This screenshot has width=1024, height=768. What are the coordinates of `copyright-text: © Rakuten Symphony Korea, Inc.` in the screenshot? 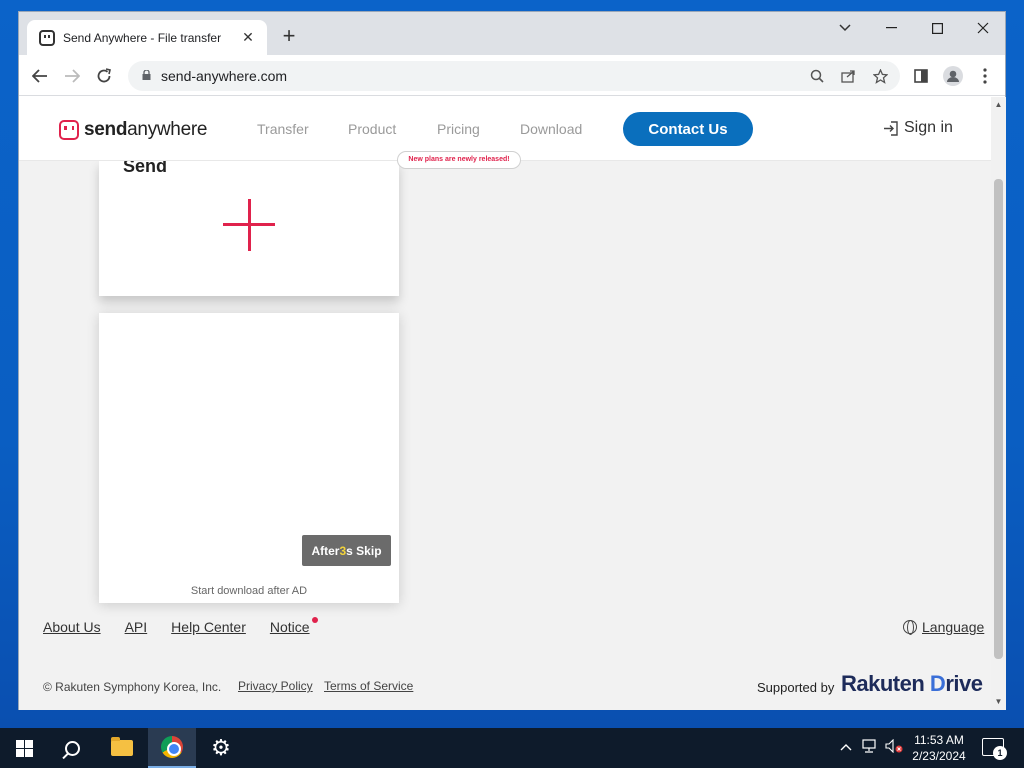 It's located at (132, 687).